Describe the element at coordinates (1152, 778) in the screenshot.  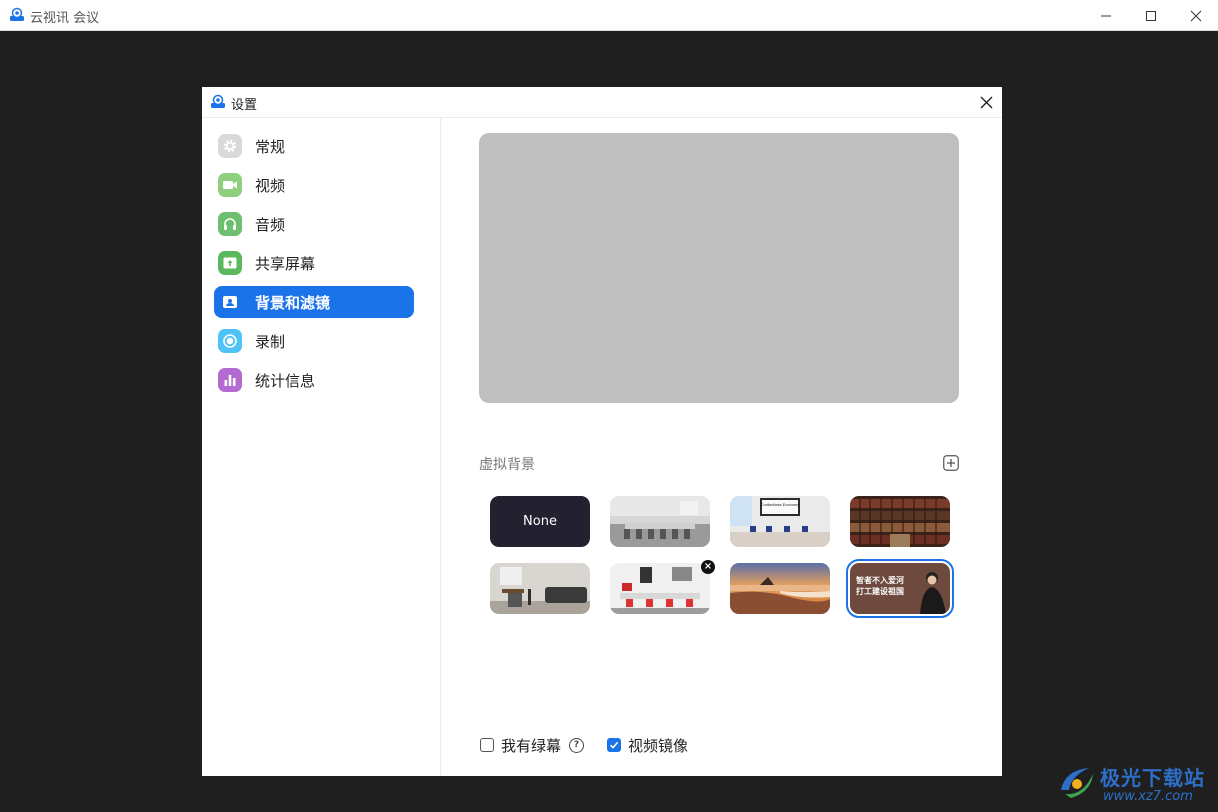
I see `watermark-text: 极光下载站` at that location.